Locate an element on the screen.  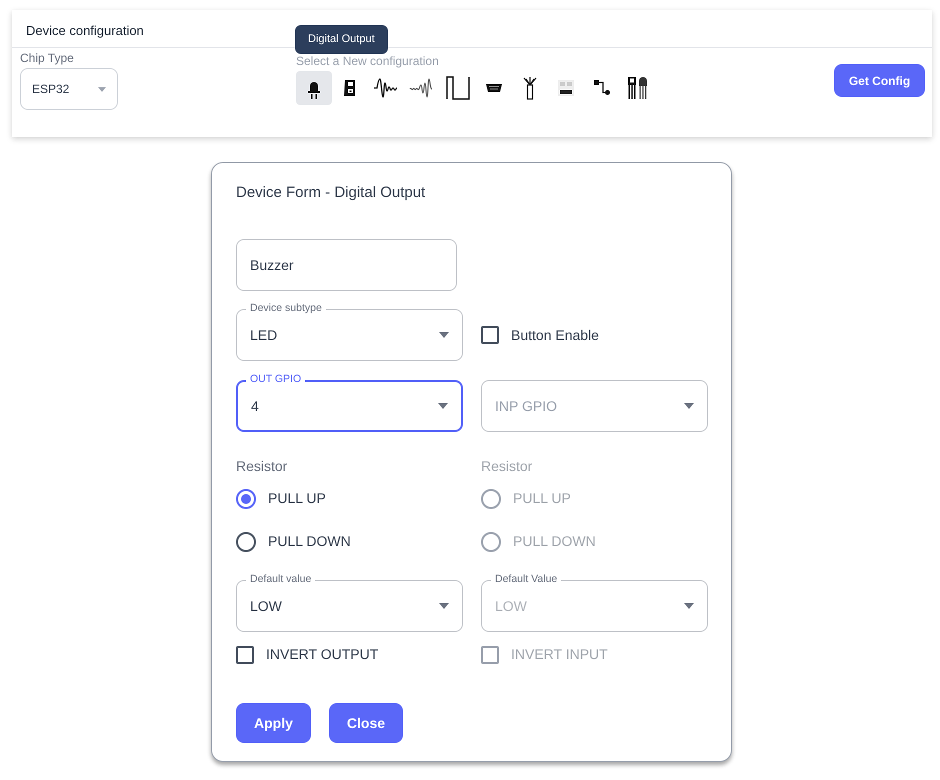
chip-type-select: ESP32 is located at coordinates (69, 89).